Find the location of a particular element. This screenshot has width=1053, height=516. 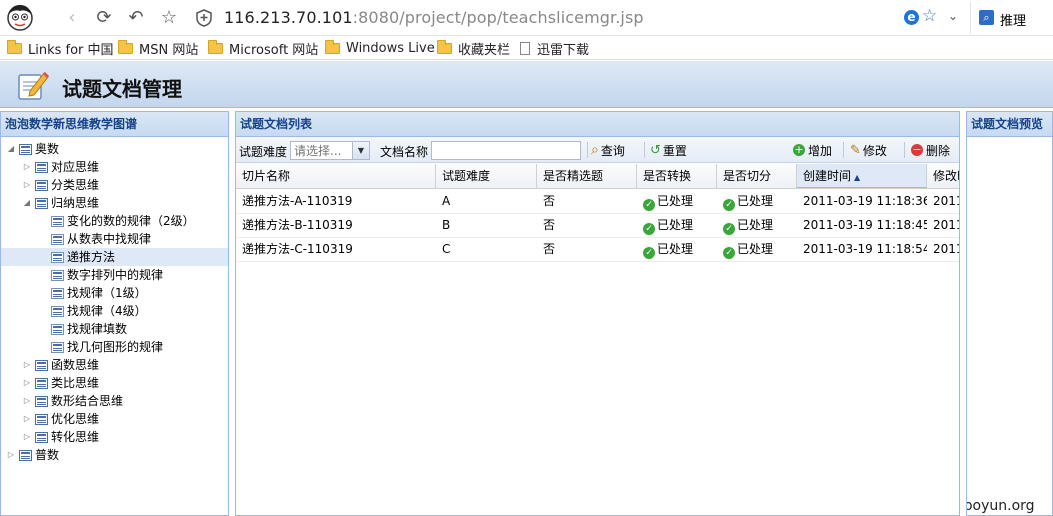

tree-node-zhuanhua: ▷ 转化思维 is located at coordinates (60, 437).